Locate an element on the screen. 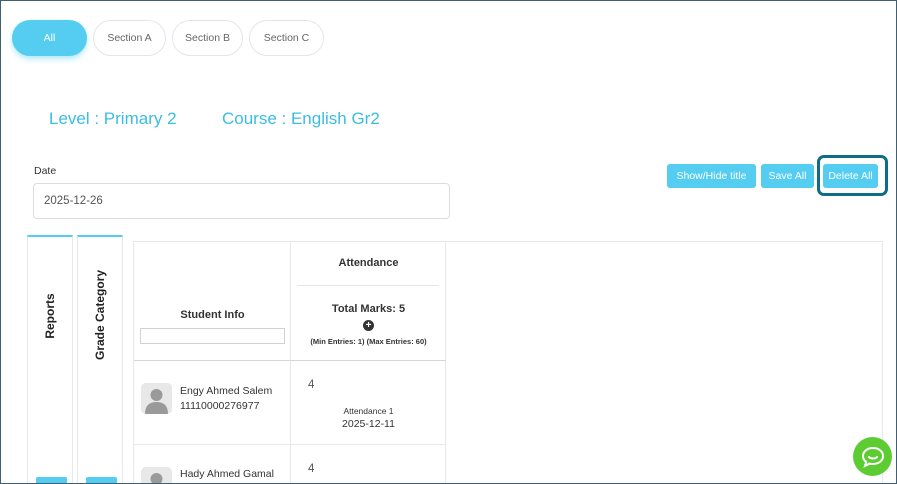 This screenshot has height=484, width=897. entries-limits: (Min Entries: 1) (Max Entries: 60) is located at coordinates (368, 341).